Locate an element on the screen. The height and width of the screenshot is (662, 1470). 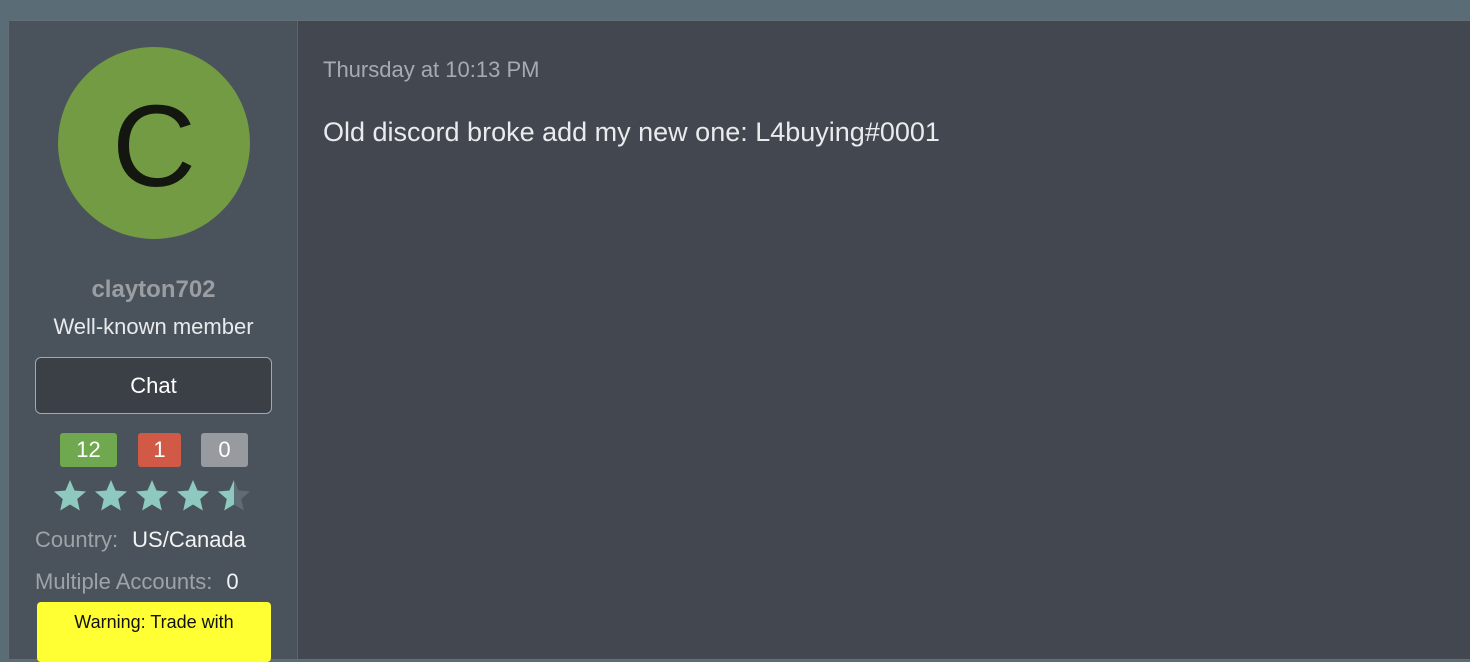
positive-feedback-badge: 12 is located at coordinates (88, 450).